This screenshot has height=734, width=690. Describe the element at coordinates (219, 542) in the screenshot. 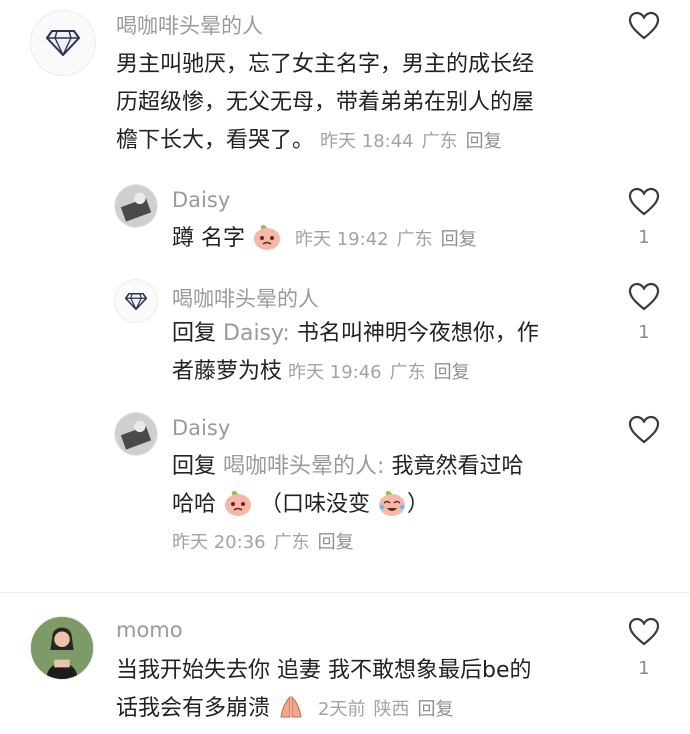

I see `comment-time: 昨天 20:36` at that location.